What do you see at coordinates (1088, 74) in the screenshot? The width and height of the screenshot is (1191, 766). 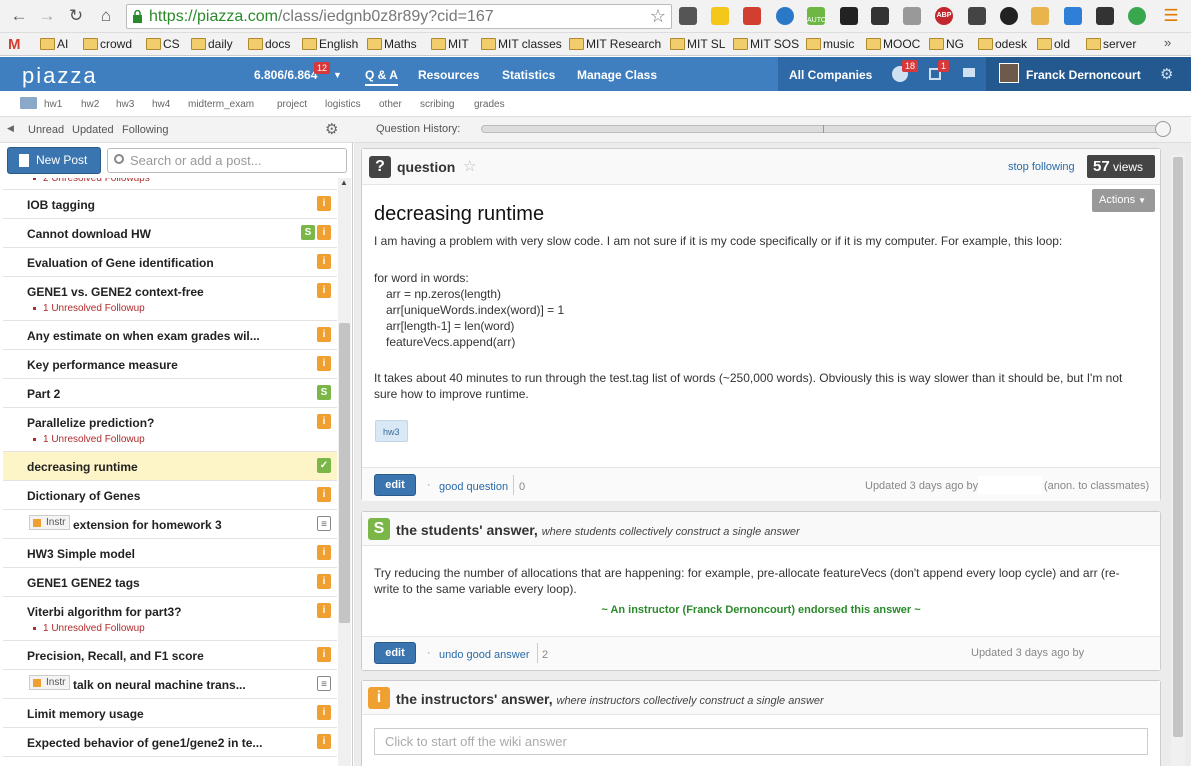 I see `user-menu: Franck Dernoncourt ⚙` at bounding box center [1088, 74].